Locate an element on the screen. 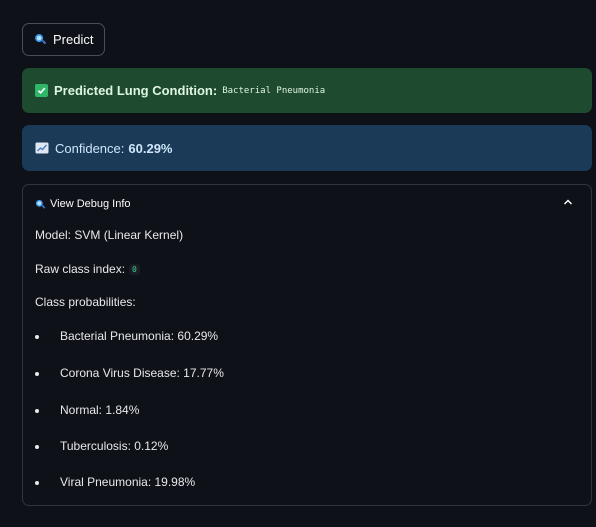  confidence-label: Confidence: is located at coordinates (90, 148).